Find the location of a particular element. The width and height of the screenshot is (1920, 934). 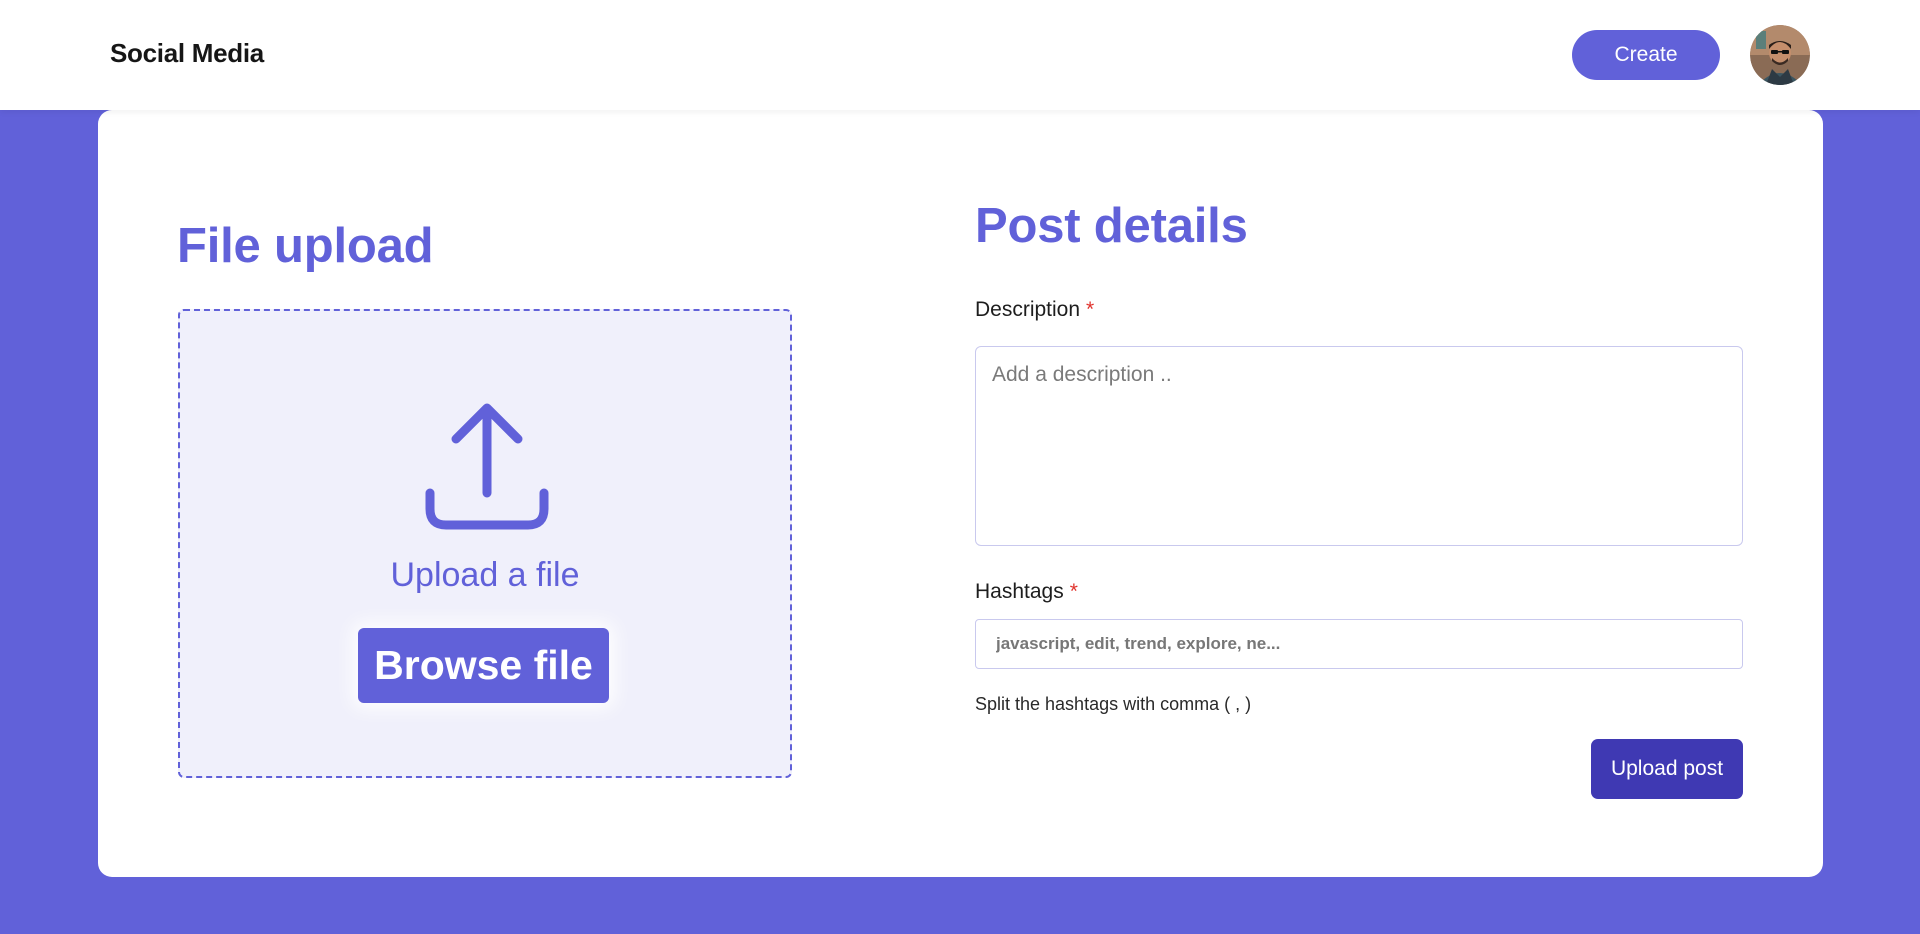

browse-file-button: Browse file is located at coordinates (483, 665).